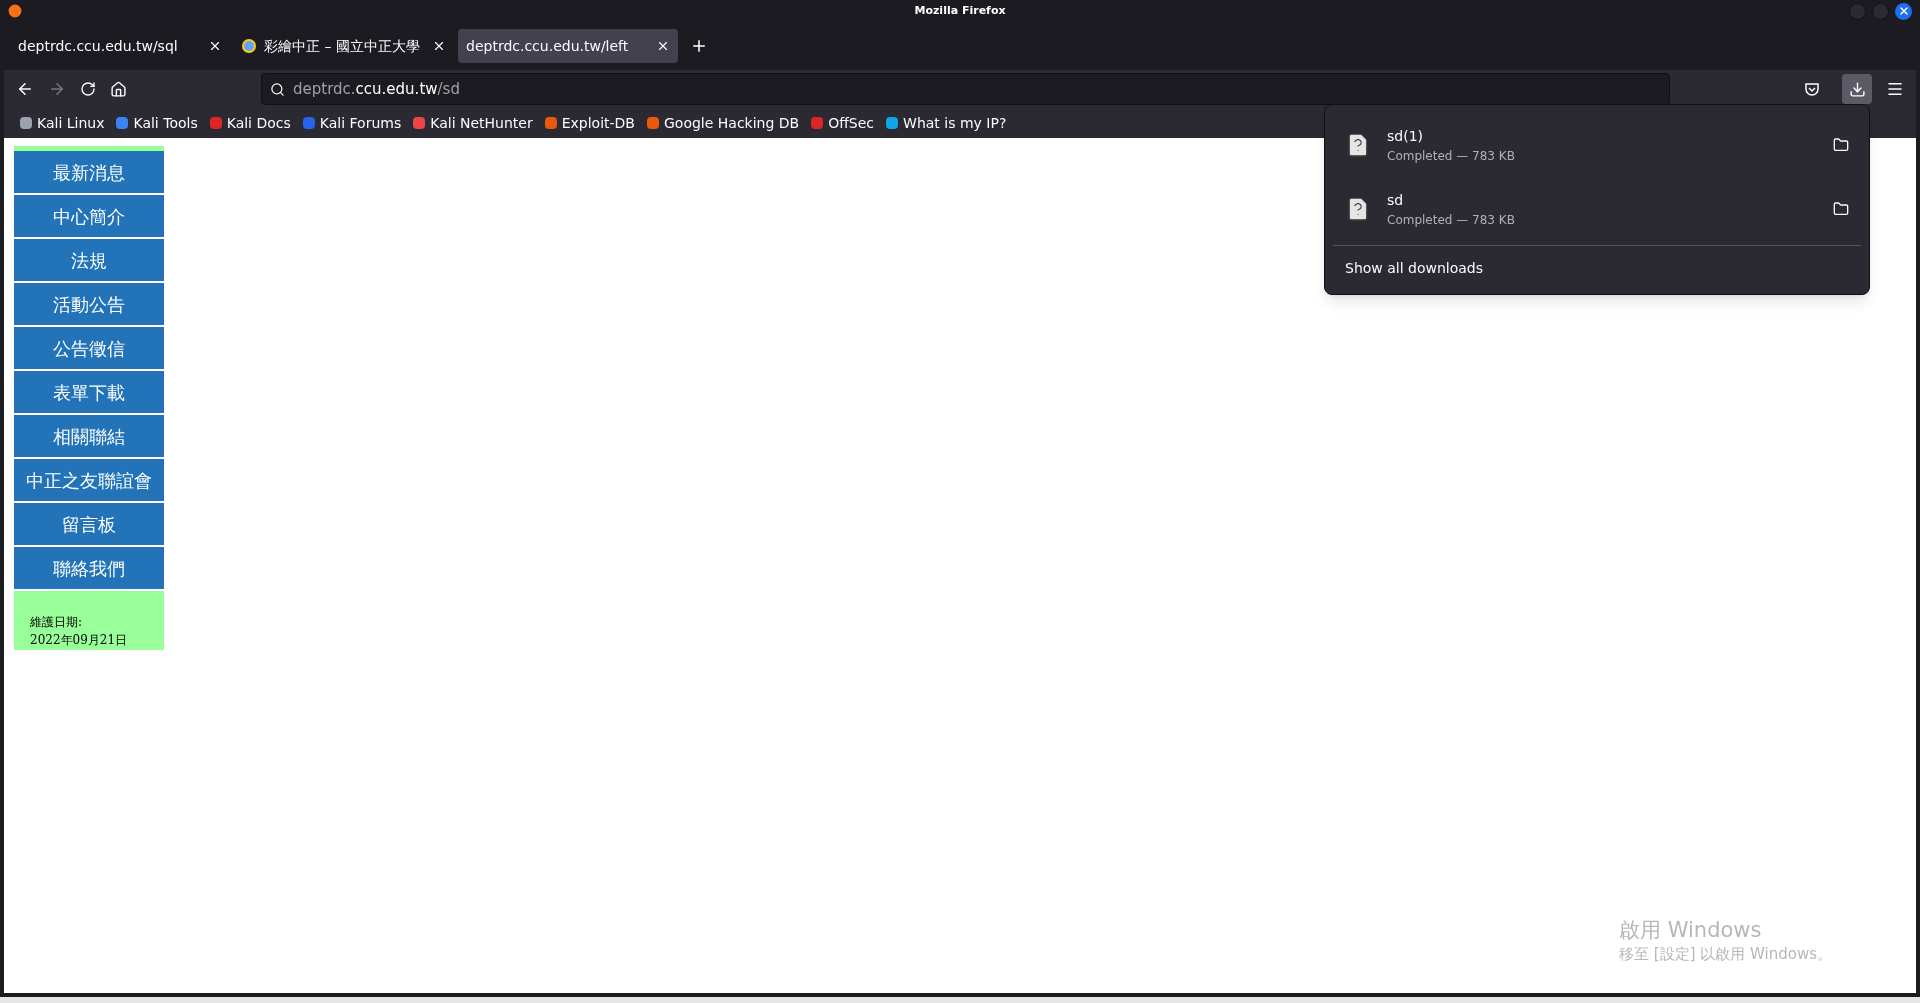  I want to click on bookmark-link: Kali Linux, so click(71, 123).